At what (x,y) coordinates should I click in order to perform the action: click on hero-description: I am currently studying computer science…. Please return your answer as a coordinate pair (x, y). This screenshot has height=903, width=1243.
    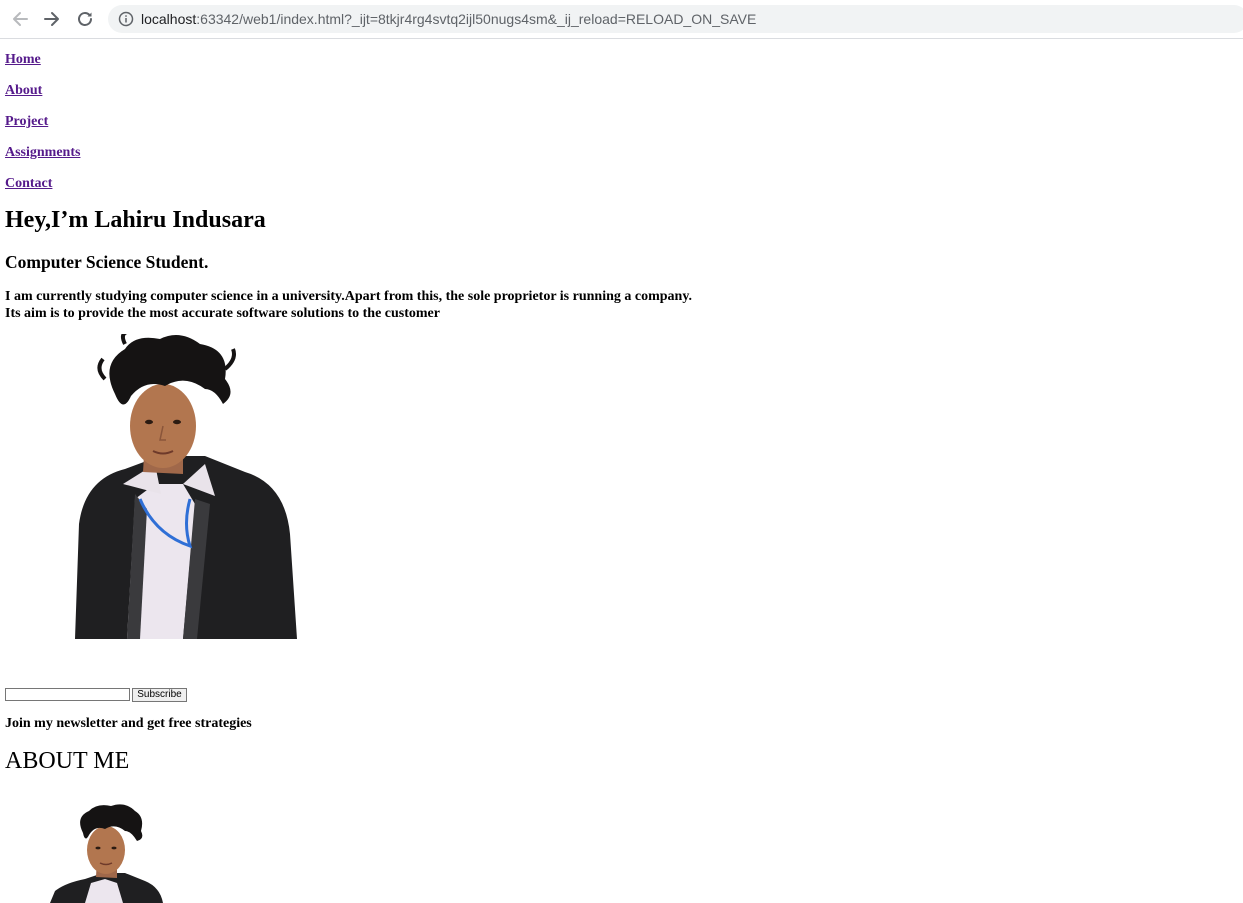
    Looking at the image, I should click on (348, 305).